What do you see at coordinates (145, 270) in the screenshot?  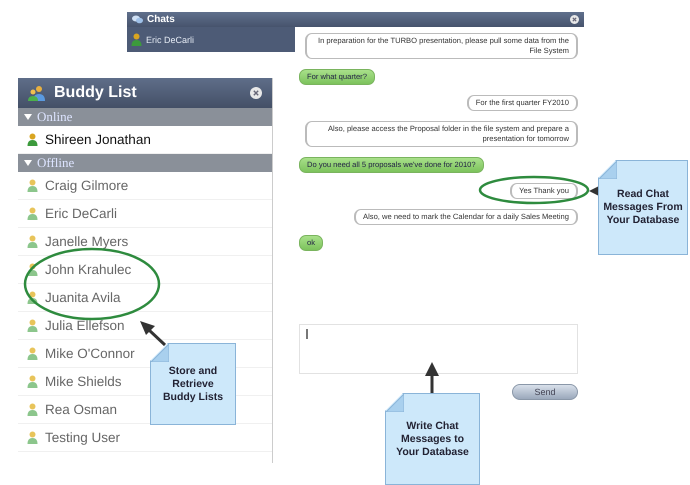 I see `buddy-item: John Krahulec` at bounding box center [145, 270].